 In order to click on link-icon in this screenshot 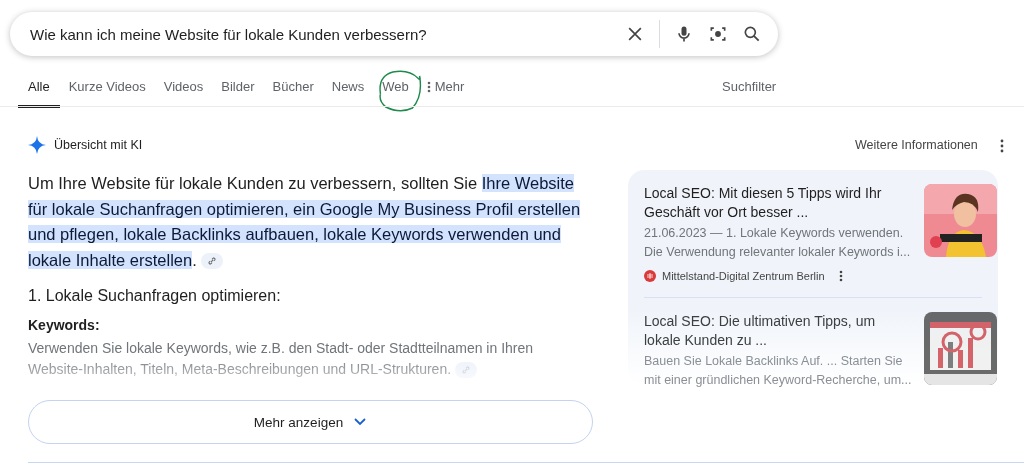, I will do `click(211, 261)`.